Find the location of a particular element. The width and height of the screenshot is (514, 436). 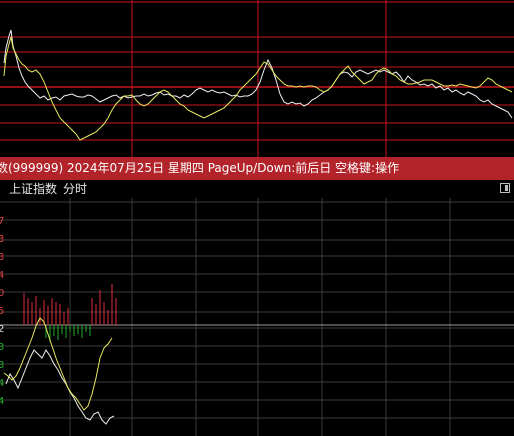

axis-tick-label: 5 is located at coordinates (2, 311).